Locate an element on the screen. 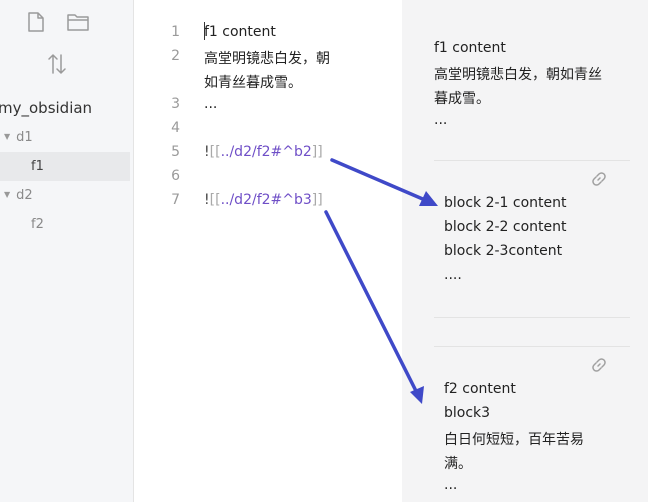 The width and height of the screenshot is (648, 502). embed-text: f2 content is located at coordinates (480, 389).